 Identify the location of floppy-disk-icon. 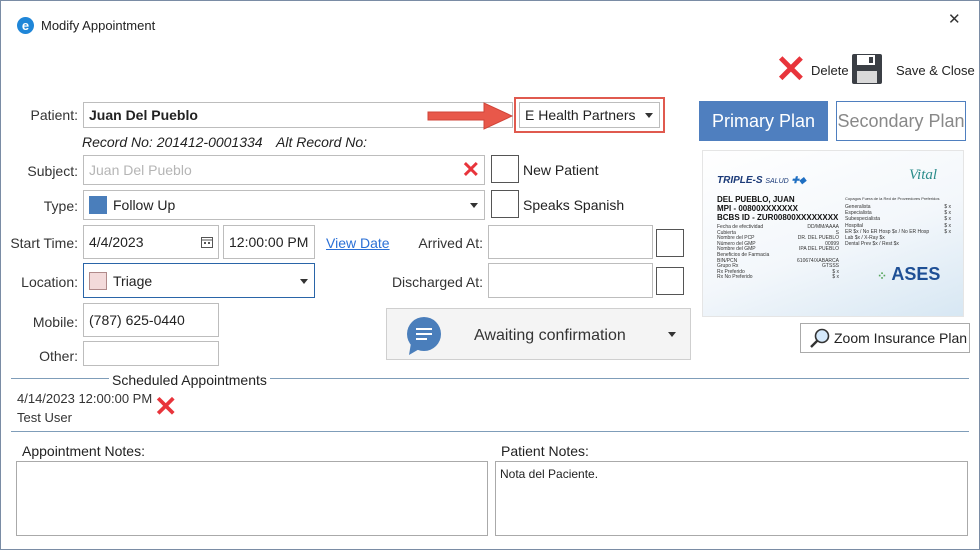
(867, 69).